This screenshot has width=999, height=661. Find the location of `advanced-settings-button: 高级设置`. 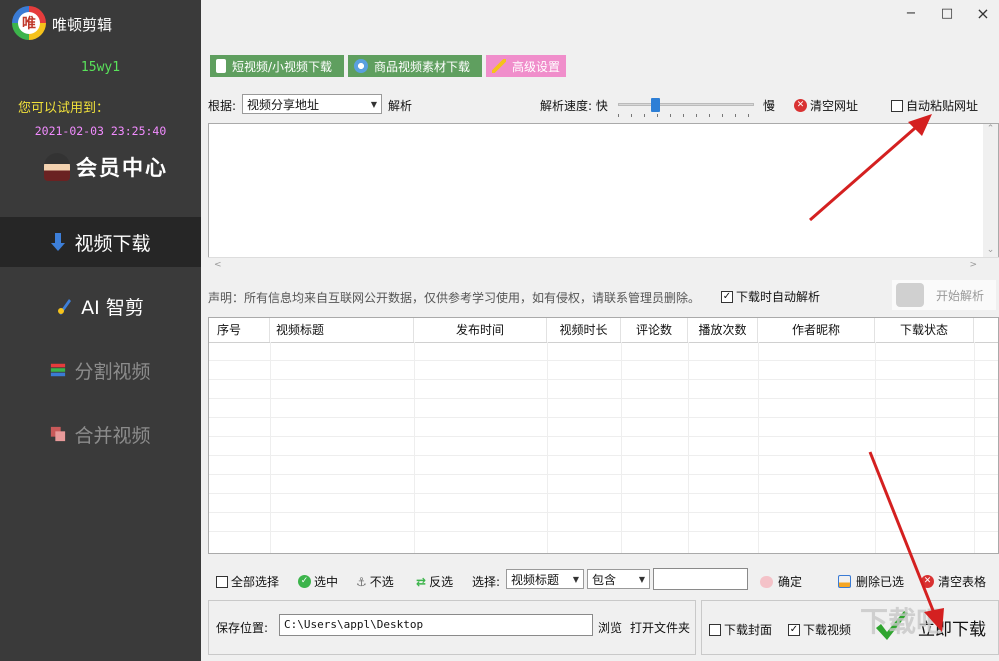

advanced-settings-button: 高级设置 is located at coordinates (526, 66).